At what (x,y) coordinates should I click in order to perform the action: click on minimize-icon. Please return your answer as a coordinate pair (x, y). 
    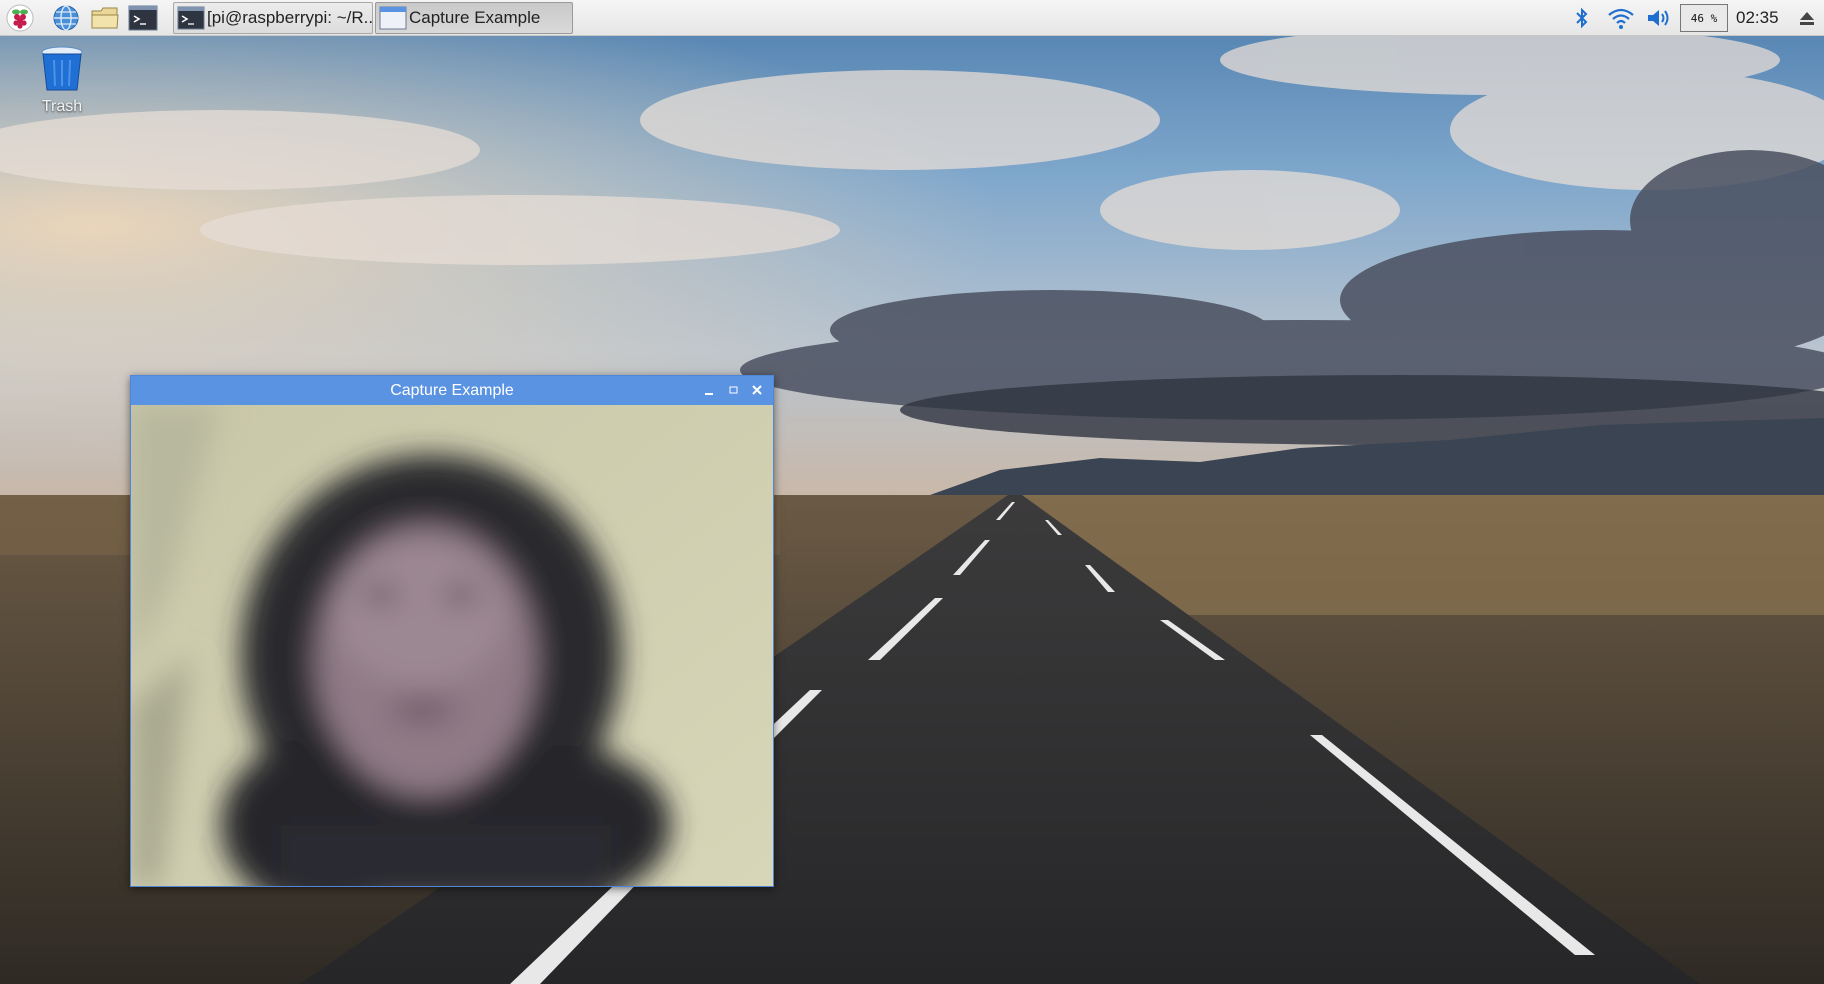
    Looking at the image, I should click on (709, 394).